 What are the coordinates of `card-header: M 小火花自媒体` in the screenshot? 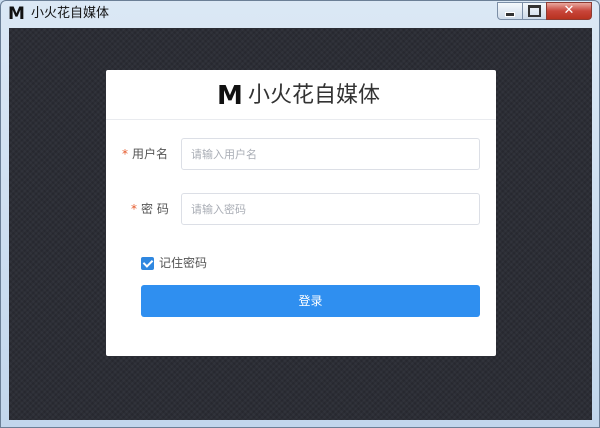 It's located at (301, 95).